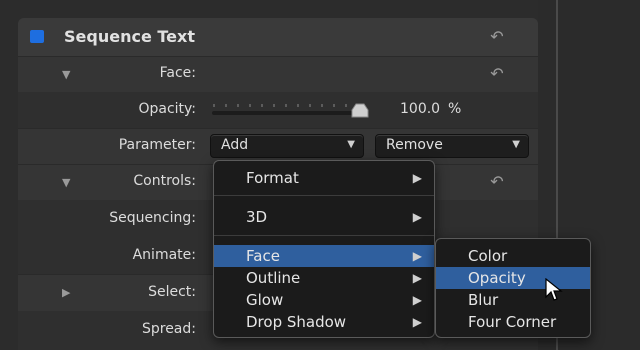  What do you see at coordinates (257, 217) in the screenshot?
I see `menu-item-label: 3D` at bounding box center [257, 217].